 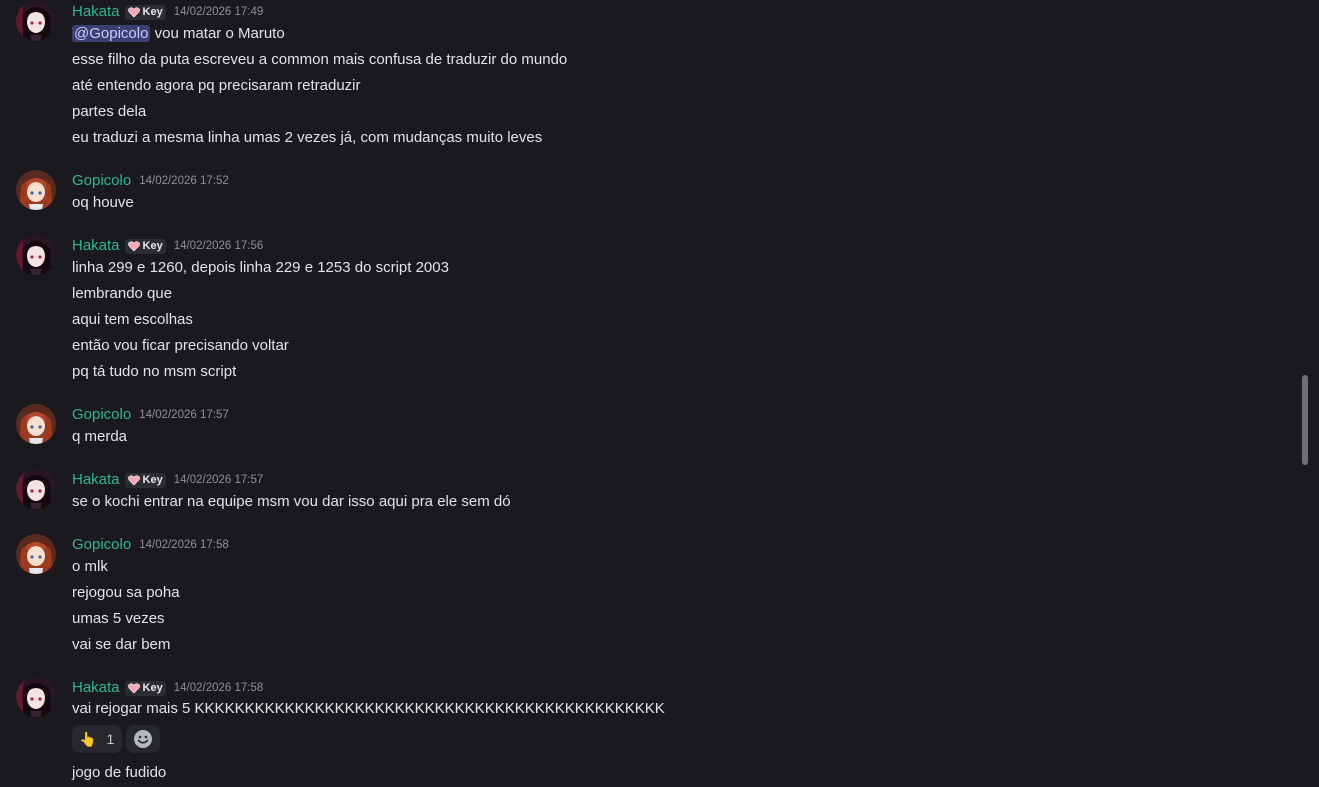 I want to click on reaction-count: 1, so click(x=110, y=739).